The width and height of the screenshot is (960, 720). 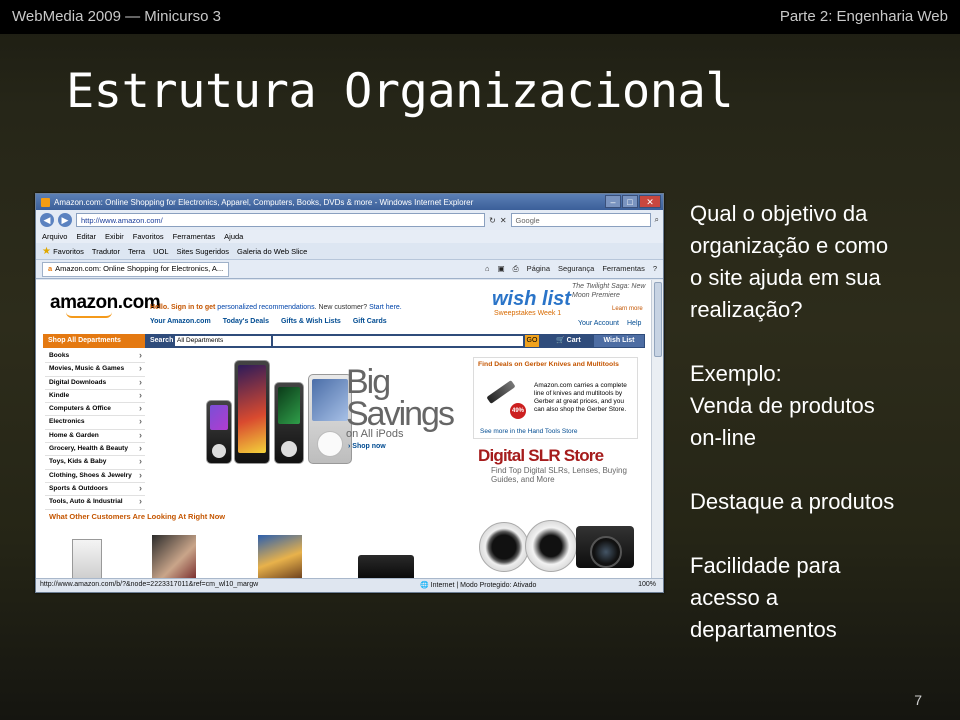 What do you see at coordinates (574, 341) in the screenshot?
I see `cart-button: 🛒 Cart` at bounding box center [574, 341].